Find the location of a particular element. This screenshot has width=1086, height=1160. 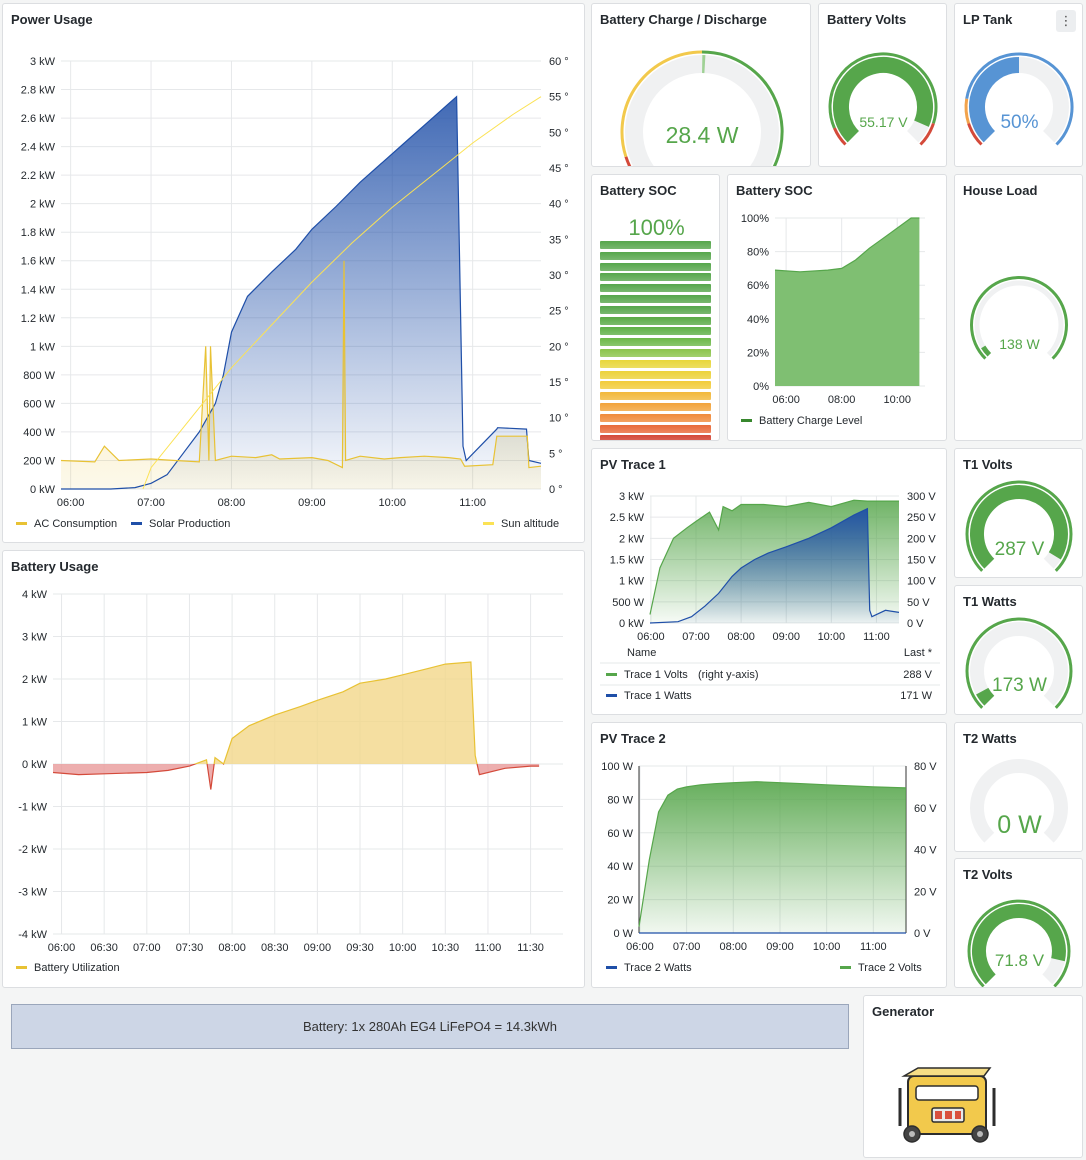

legend-label: Trace 2 Watts is located at coordinates (658, 968).